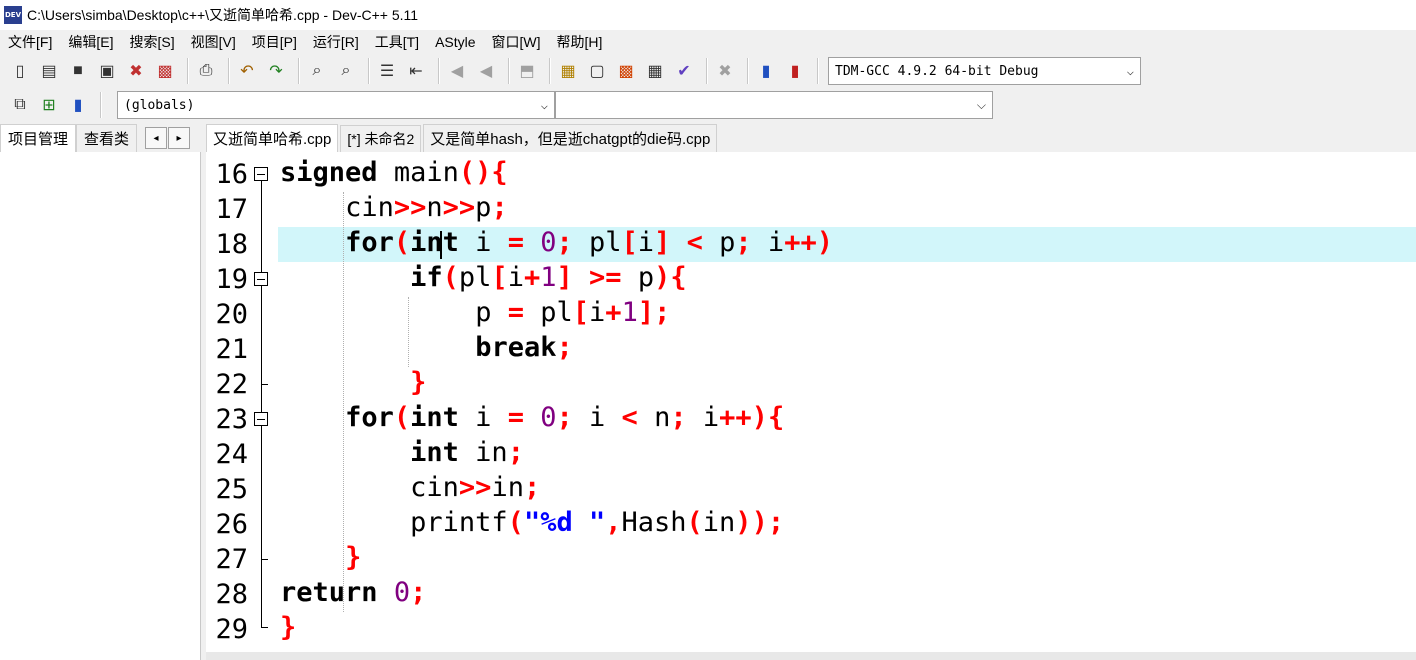 This screenshot has height=660, width=1416. I want to click on line-number: 29, so click(231, 629).